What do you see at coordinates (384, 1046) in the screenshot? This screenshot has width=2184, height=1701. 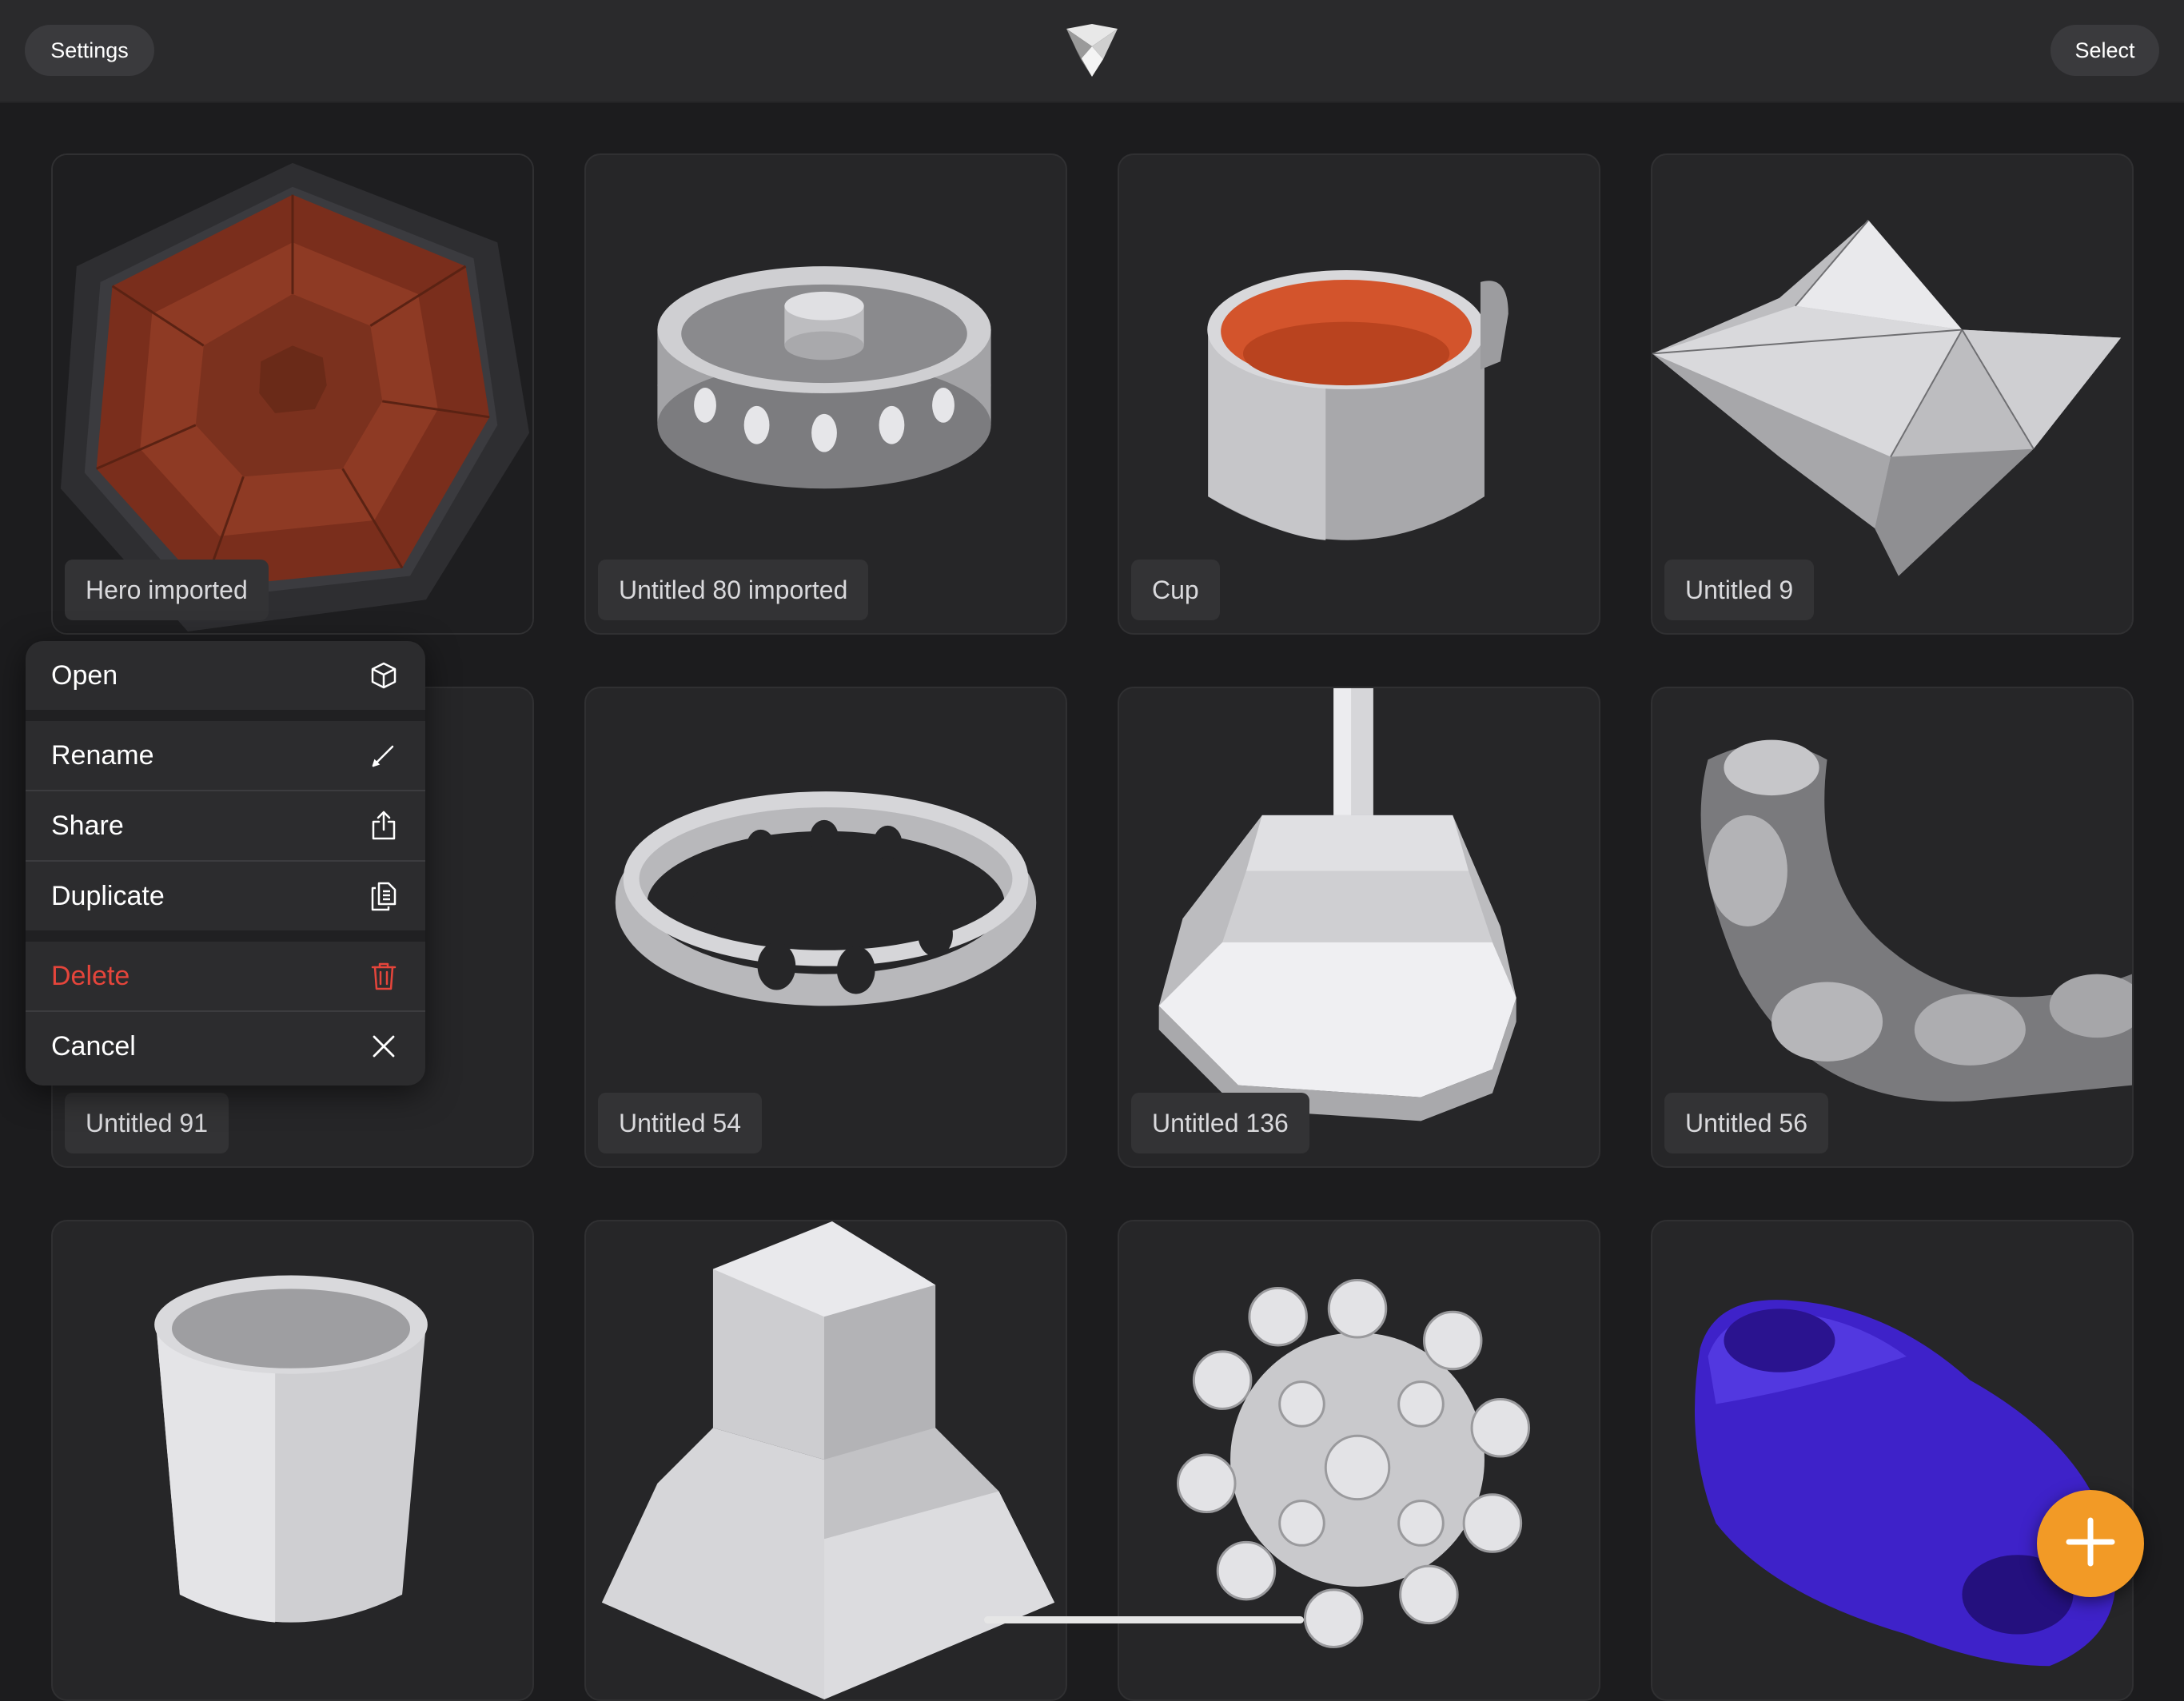 I see `close-icon` at bounding box center [384, 1046].